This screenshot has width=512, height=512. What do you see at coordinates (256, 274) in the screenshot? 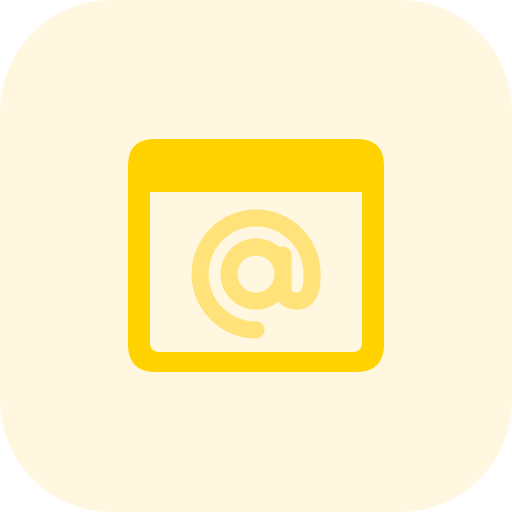
I see `at-symbol-icon` at bounding box center [256, 274].